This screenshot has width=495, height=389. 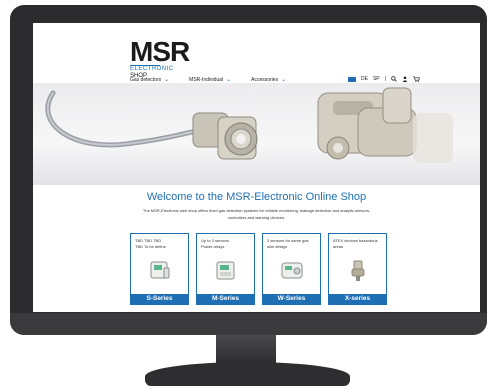 I want to click on user-icon, so click(x=405, y=79).